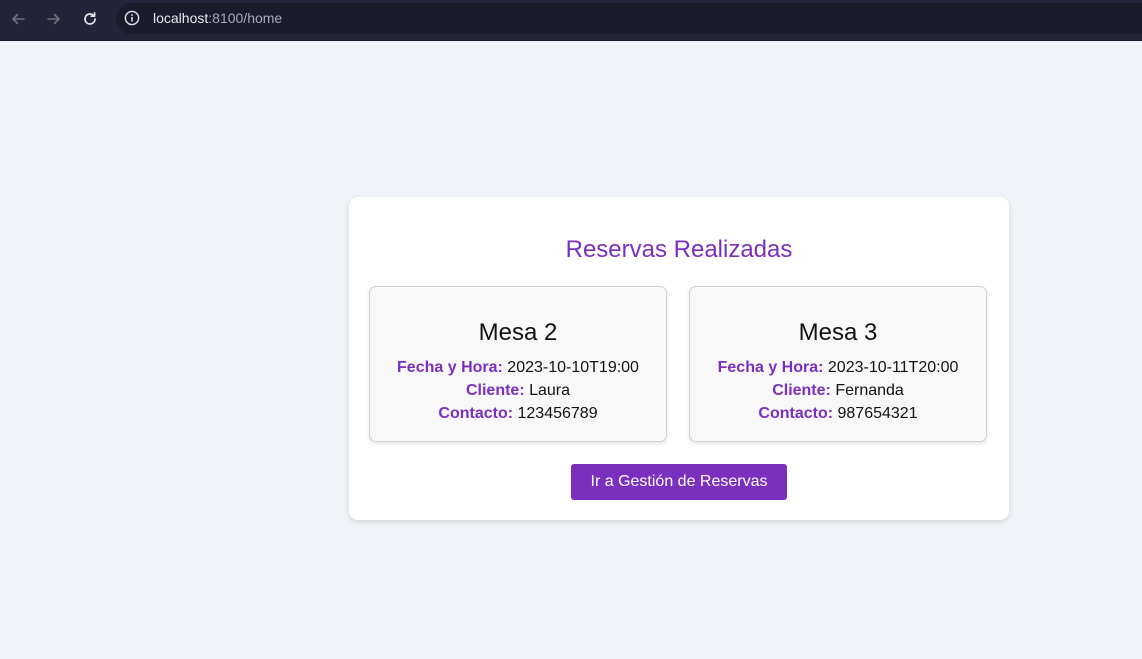 Image resolution: width=1142 pixels, height=659 pixels. I want to click on forward-arrow-icon, so click(54, 19).